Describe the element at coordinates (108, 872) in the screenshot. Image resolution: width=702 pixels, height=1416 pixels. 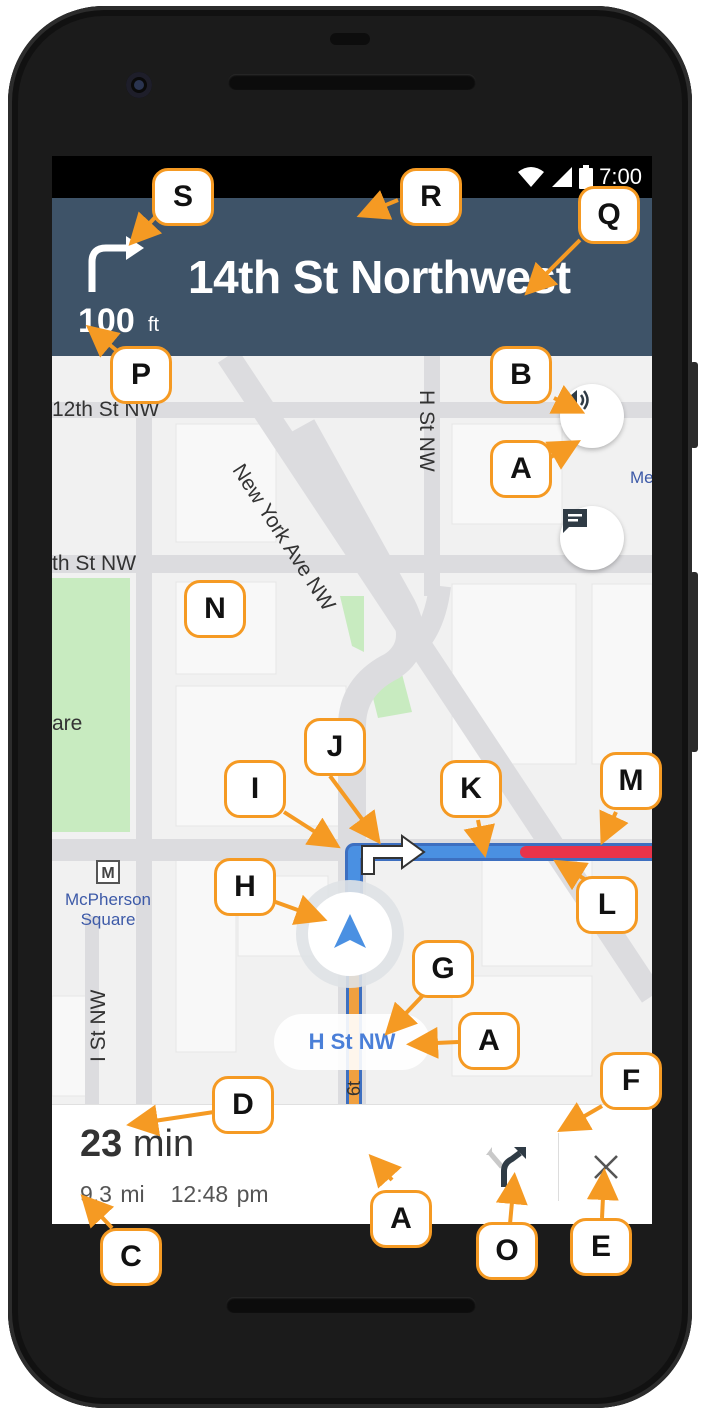
I see `metro-icon: M` at that location.